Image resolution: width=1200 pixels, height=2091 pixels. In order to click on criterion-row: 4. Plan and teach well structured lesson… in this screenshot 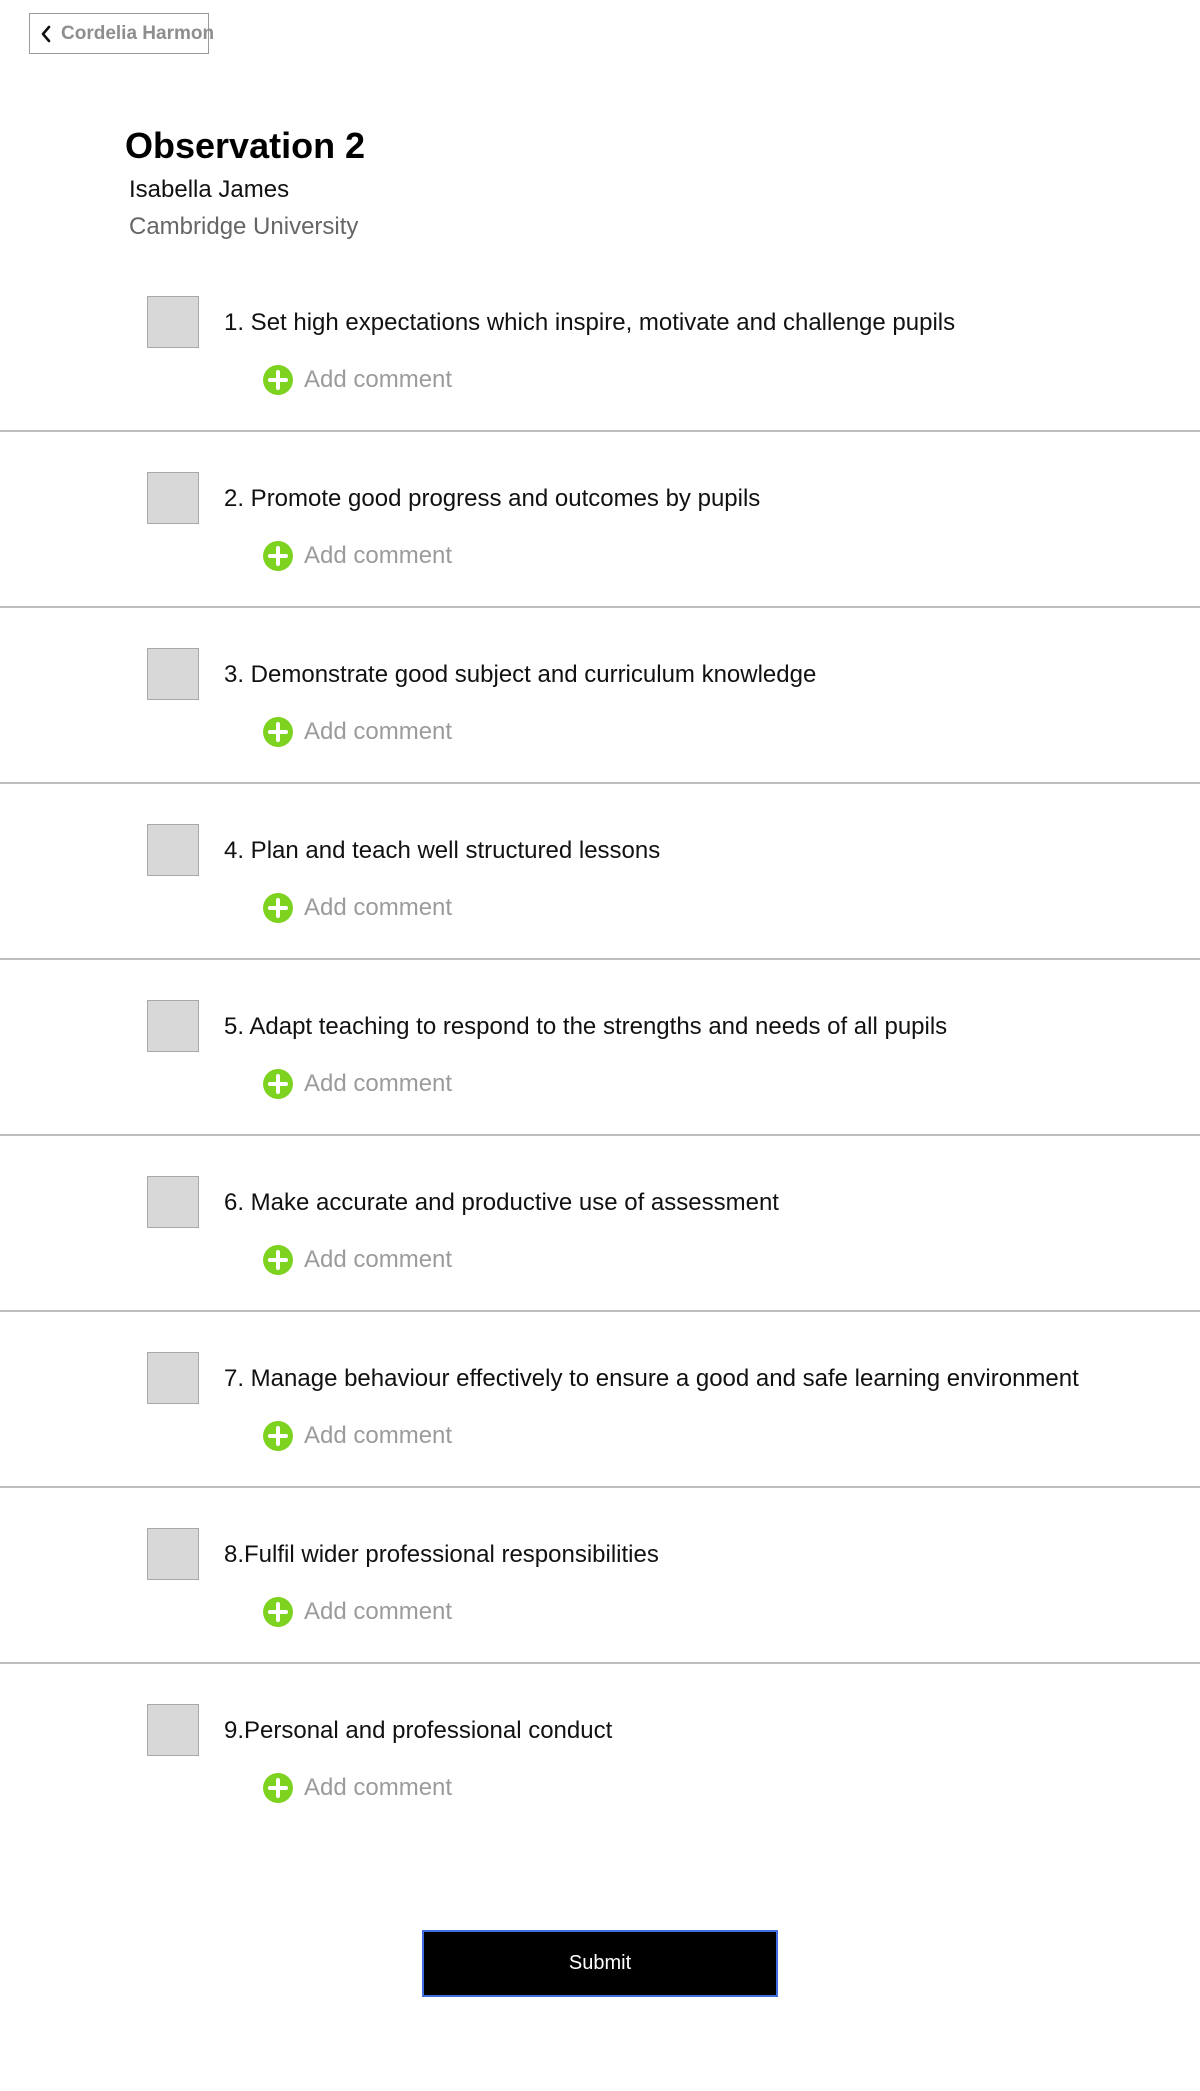, I will do `click(600, 872)`.